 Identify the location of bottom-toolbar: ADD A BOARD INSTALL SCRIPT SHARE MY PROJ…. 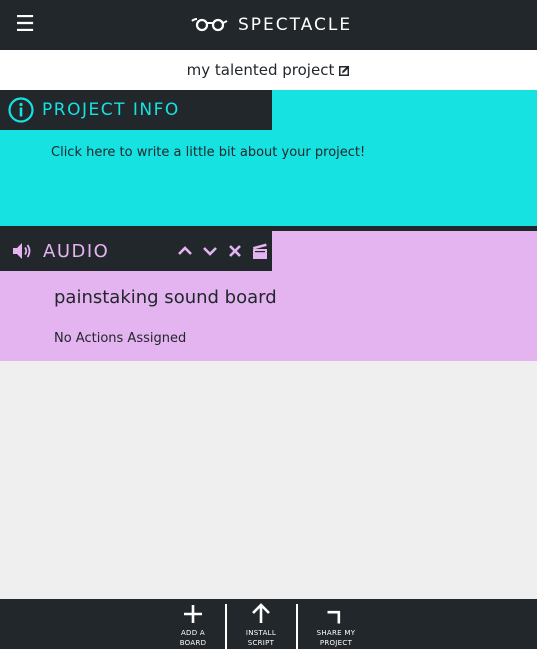
(268, 624).